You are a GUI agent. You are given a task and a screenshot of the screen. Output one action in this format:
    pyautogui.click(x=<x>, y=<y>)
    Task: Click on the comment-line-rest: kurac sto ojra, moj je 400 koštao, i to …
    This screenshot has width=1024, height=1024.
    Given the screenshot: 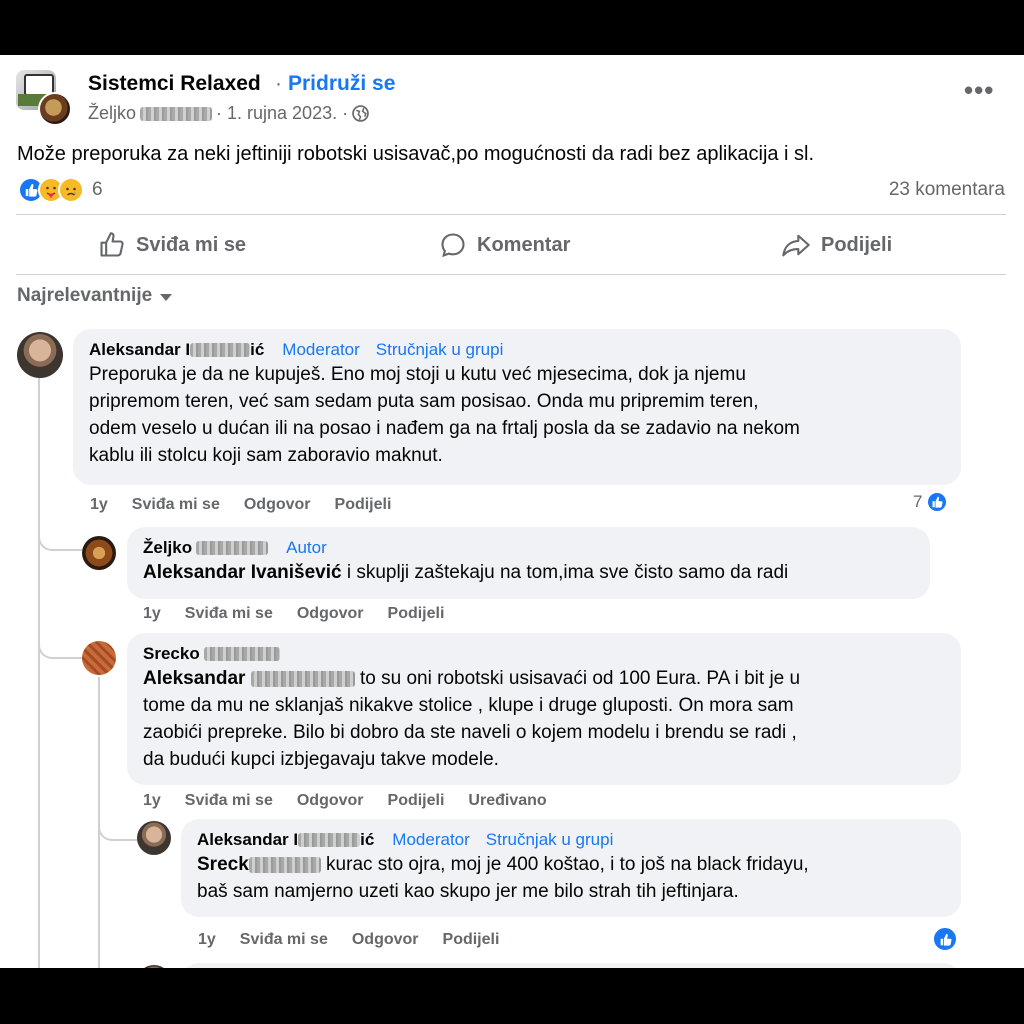 What is the action you would take?
    pyautogui.click(x=564, y=864)
    